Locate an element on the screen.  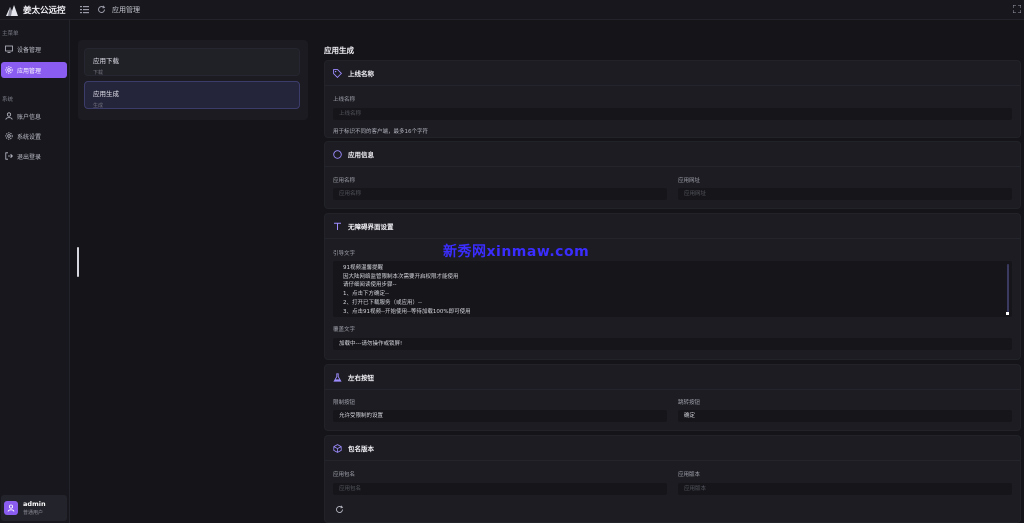
package-name-input: 应用包名 is located at coordinates (500, 489).